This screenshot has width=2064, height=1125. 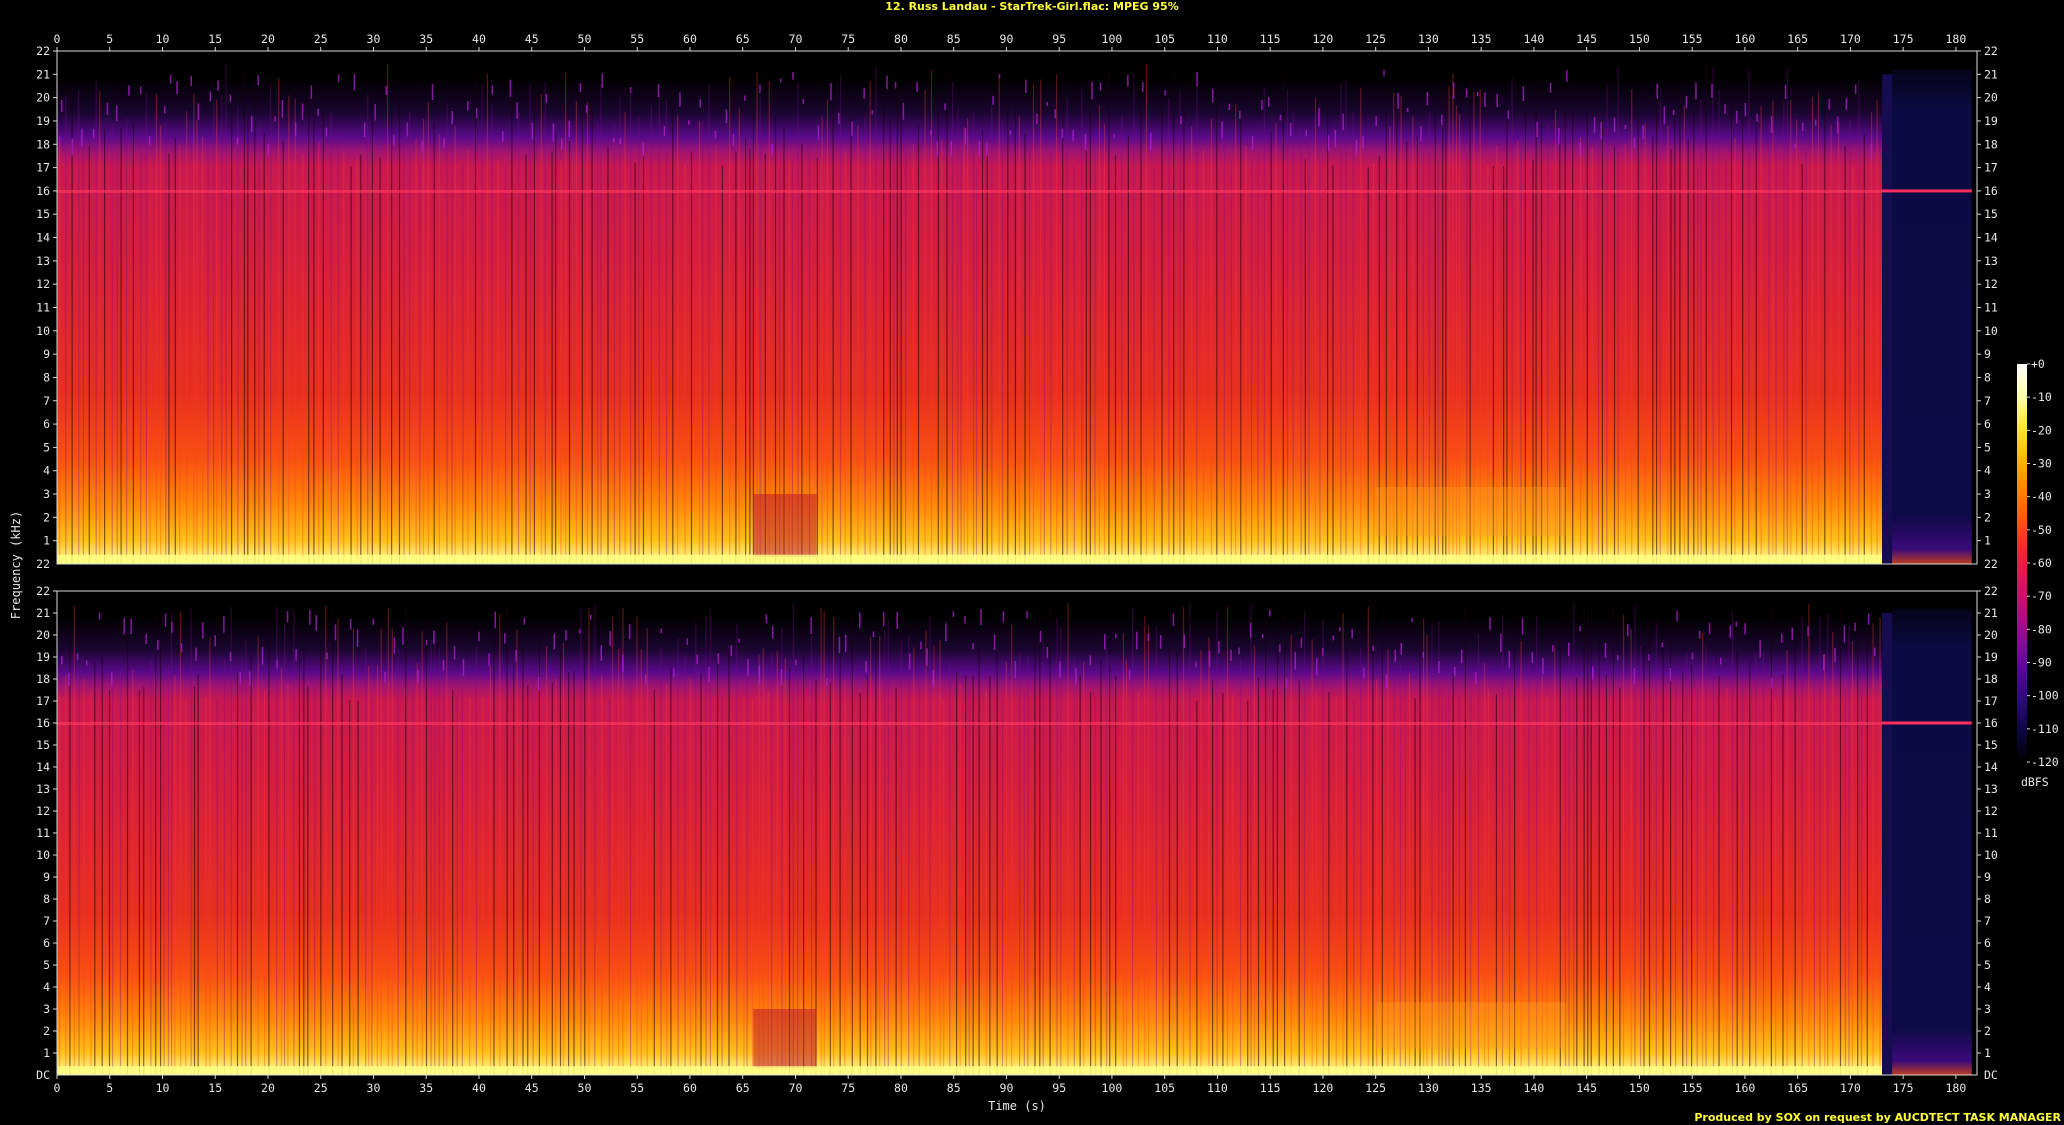 What do you see at coordinates (970, 191) in the screenshot?
I see `lowpass-line` at bounding box center [970, 191].